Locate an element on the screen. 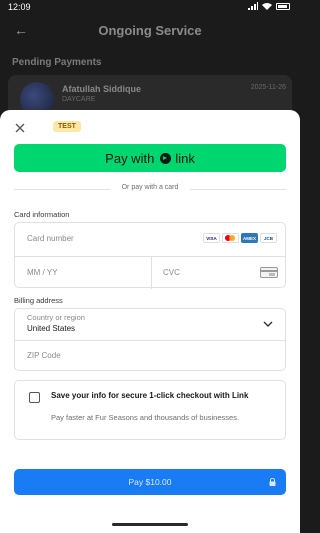  home-indicator is located at coordinates (150, 524).